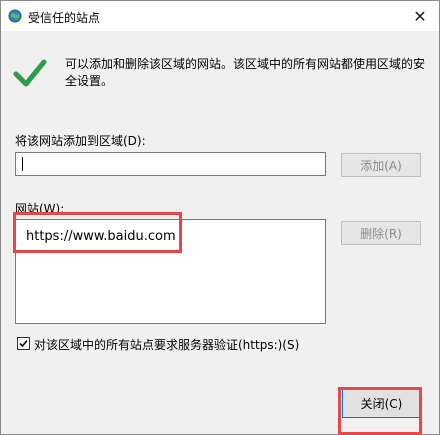  What do you see at coordinates (170, 164) in the screenshot?
I see `add-site-input` at bounding box center [170, 164].